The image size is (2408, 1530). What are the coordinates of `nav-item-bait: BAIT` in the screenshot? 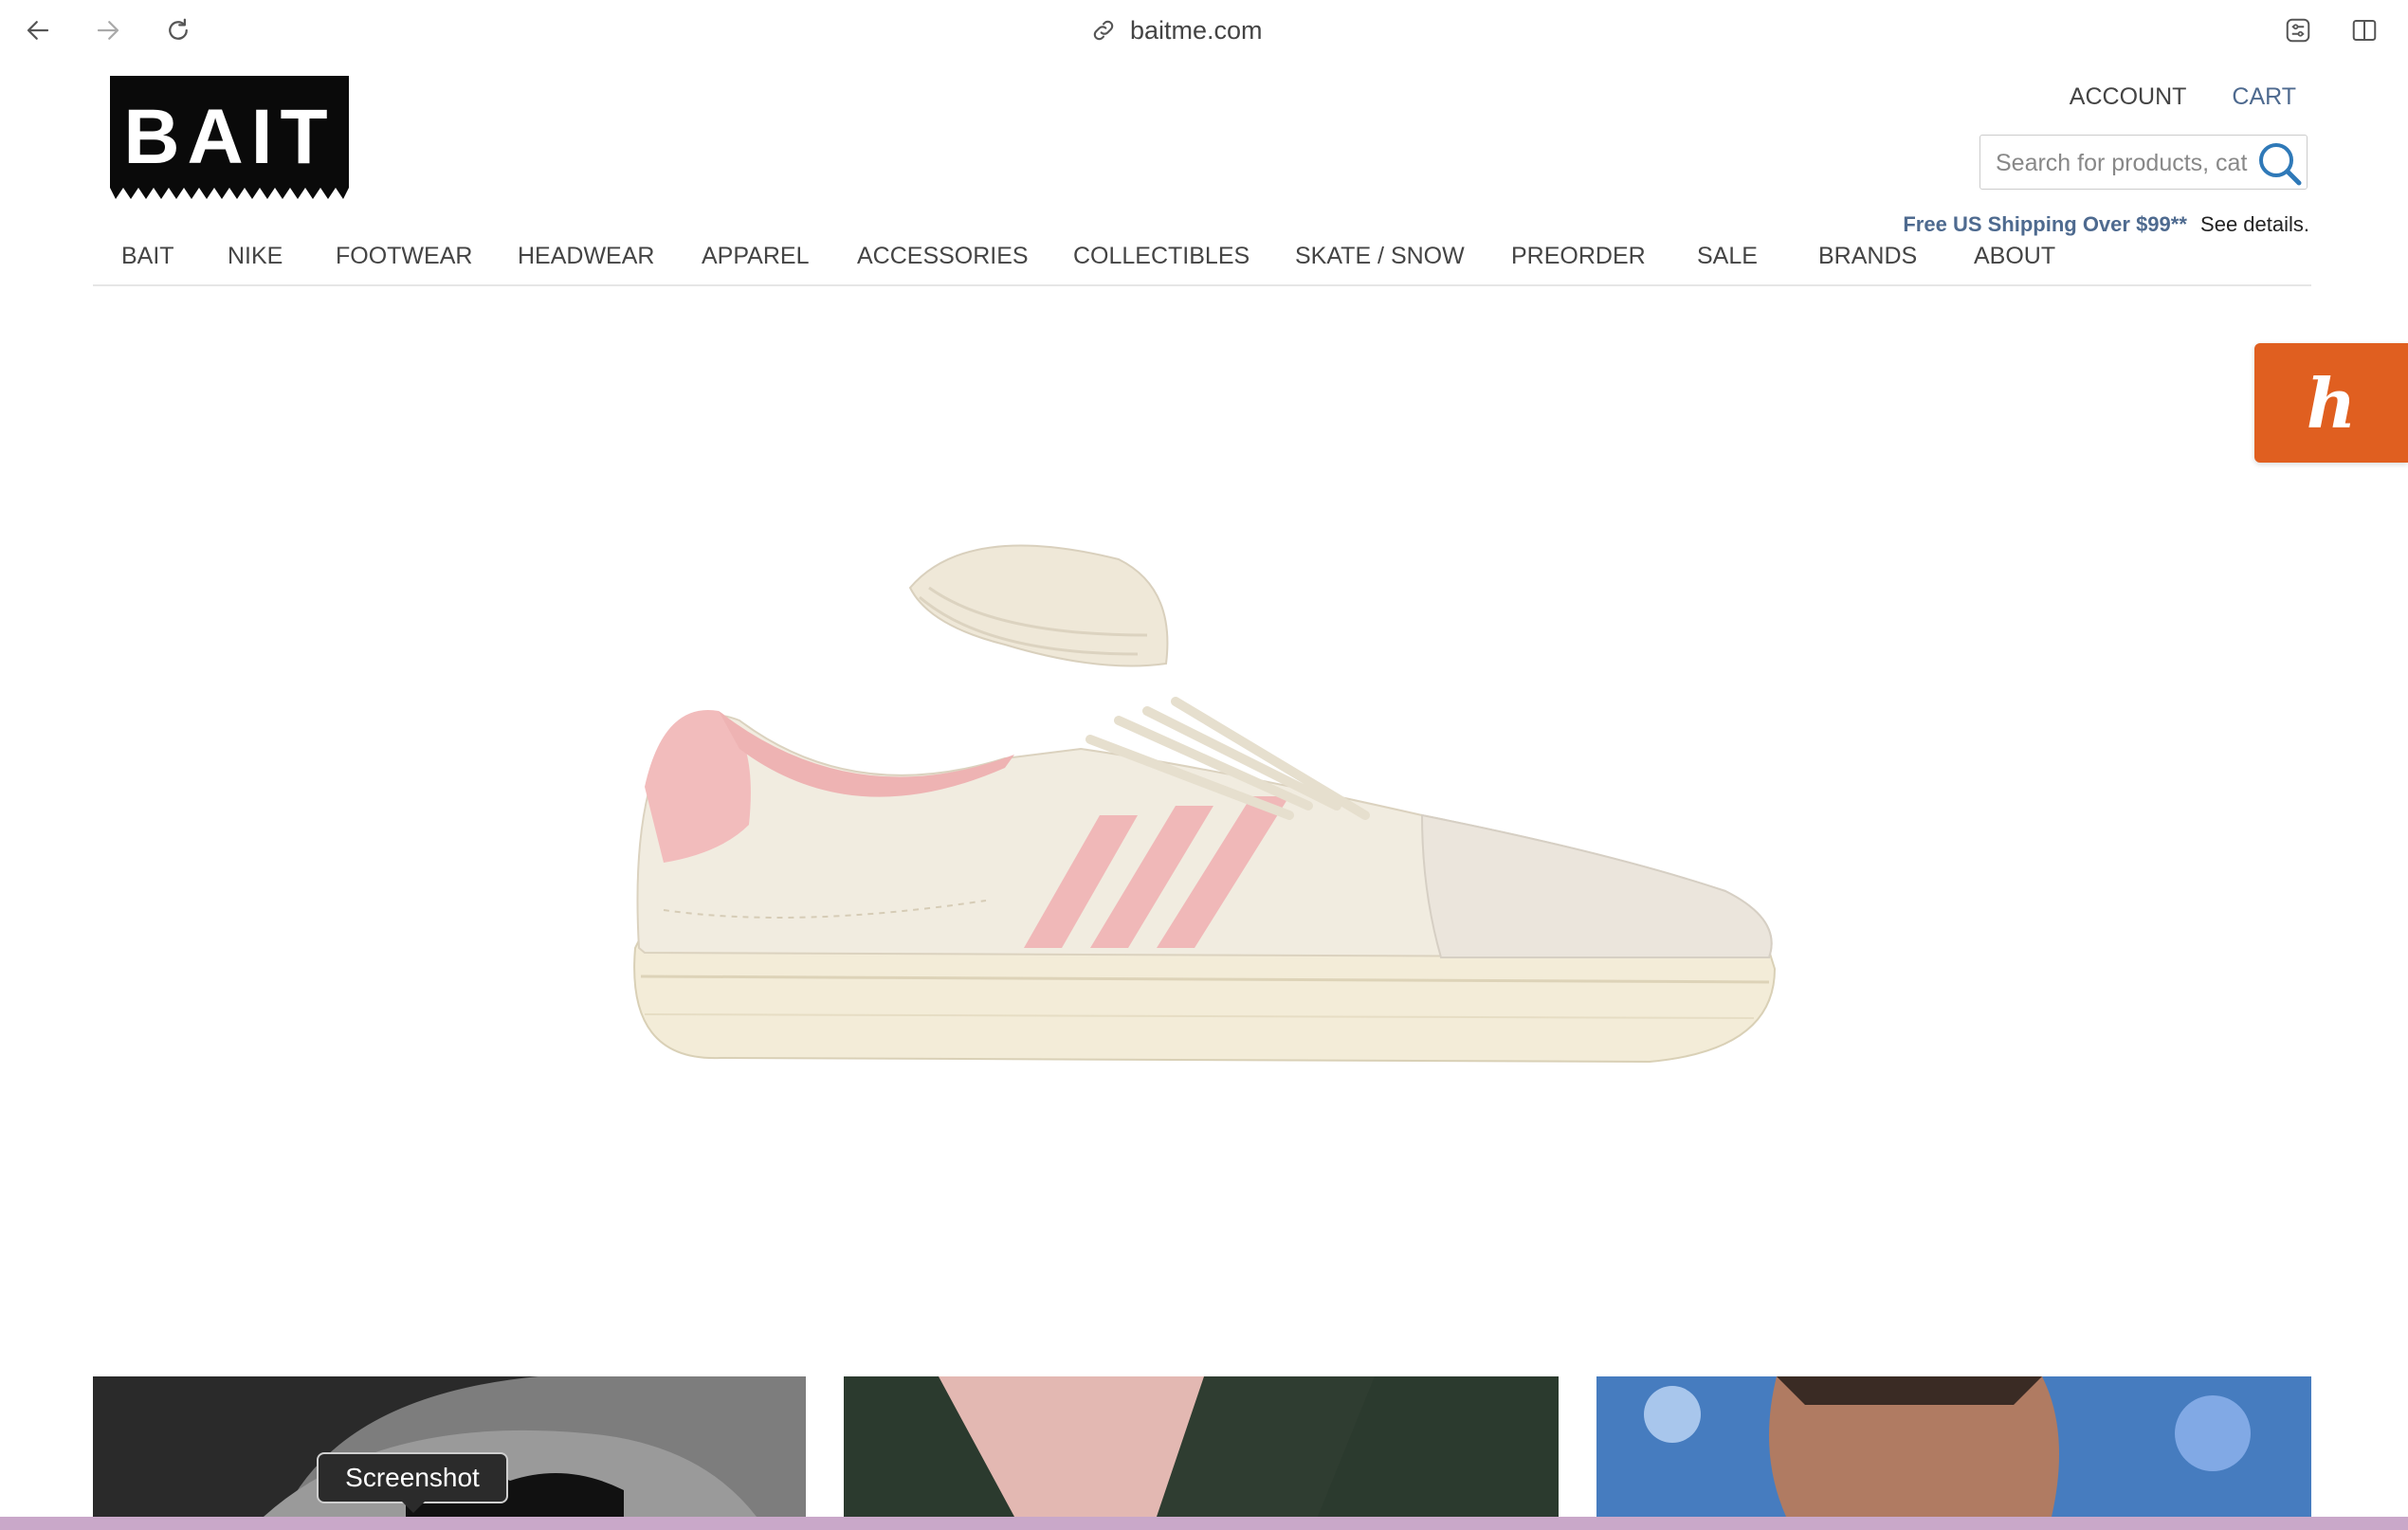 It's located at (147, 256).